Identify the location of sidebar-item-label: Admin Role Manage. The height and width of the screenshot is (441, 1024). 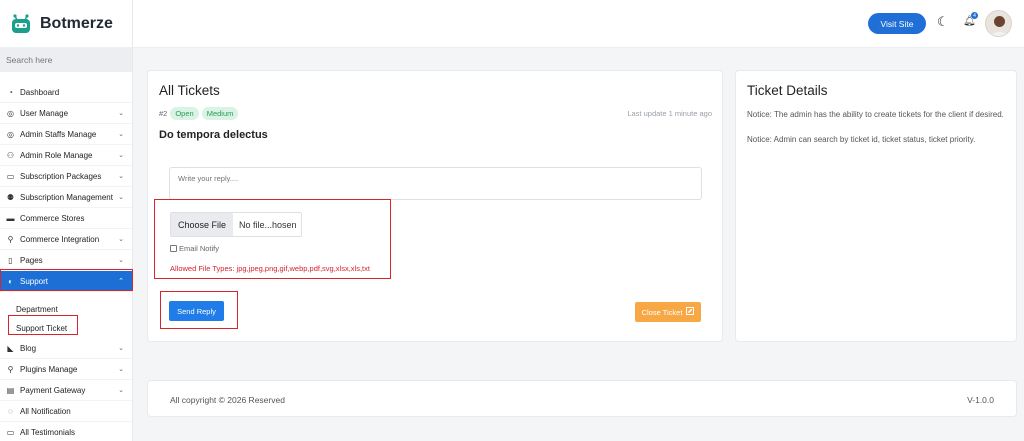
(56, 155).